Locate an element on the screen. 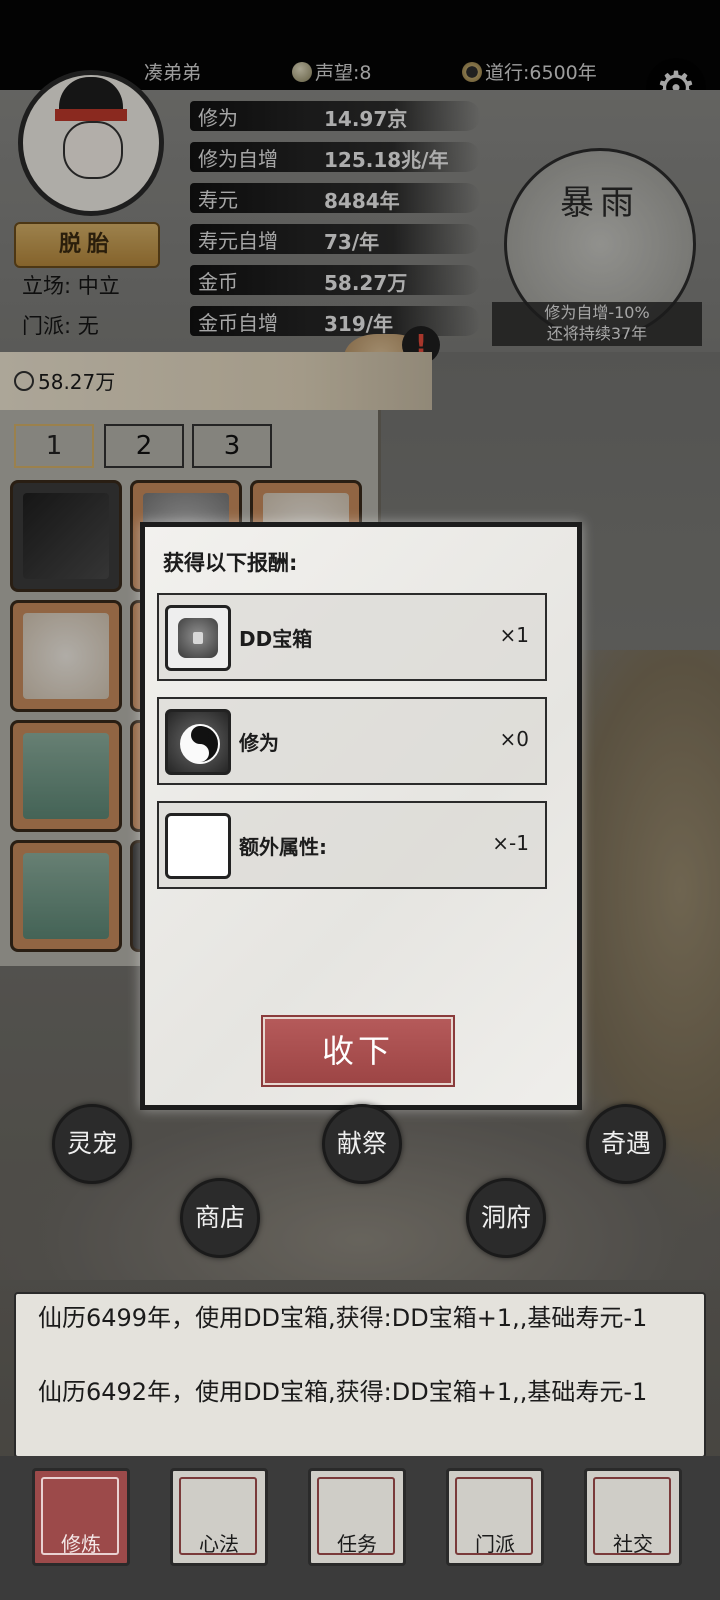 This screenshot has height=1600, width=720. accept-button: 收下 is located at coordinates (358, 1051).